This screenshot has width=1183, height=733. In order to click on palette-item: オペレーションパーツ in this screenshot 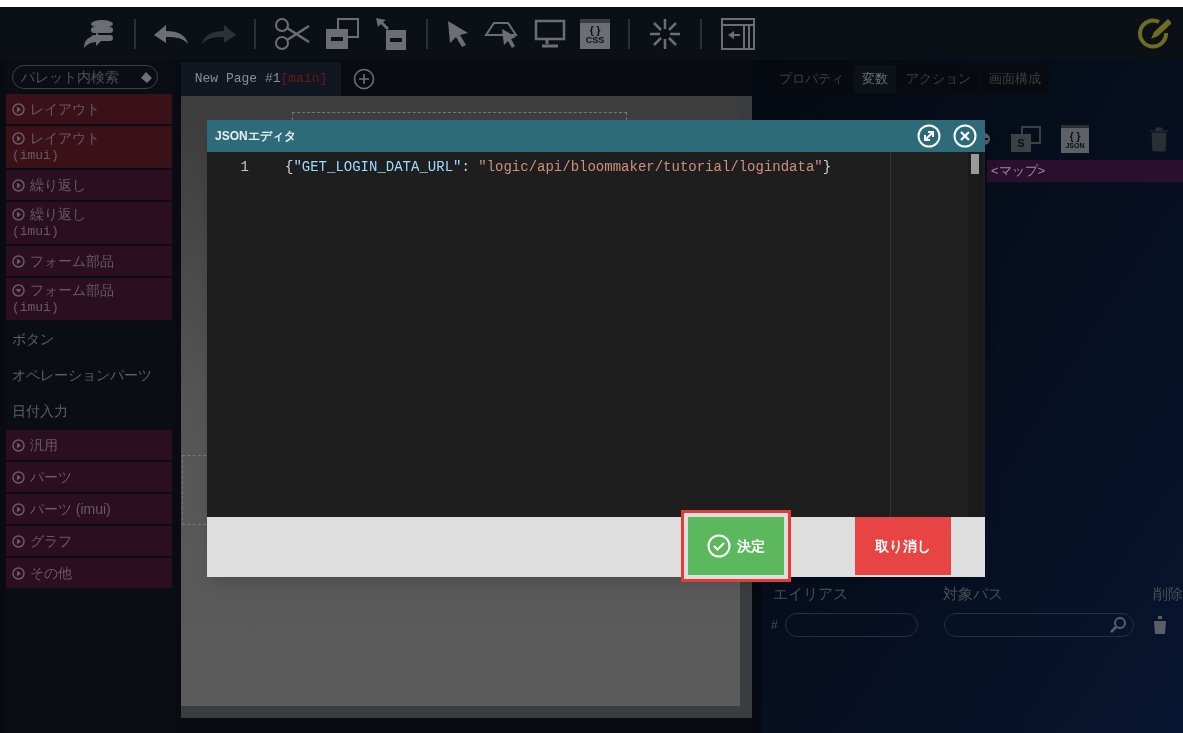, I will do `click(88, 375)`.